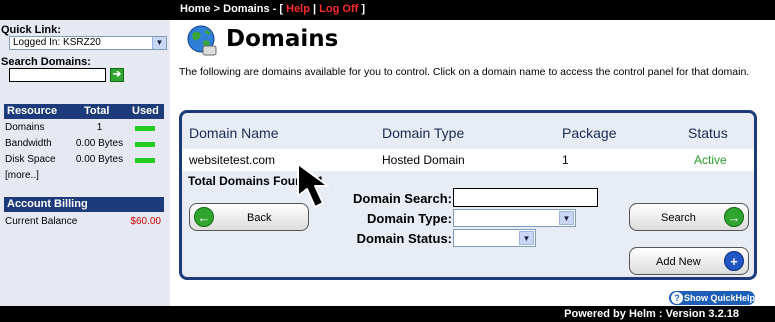 Image resolution: width=775 pixels, height=322 pixels. What do you see at coordinates (338, 9) in the screenshot?
I see `log-off-link: Log Off` at bounding box center [338, 9].